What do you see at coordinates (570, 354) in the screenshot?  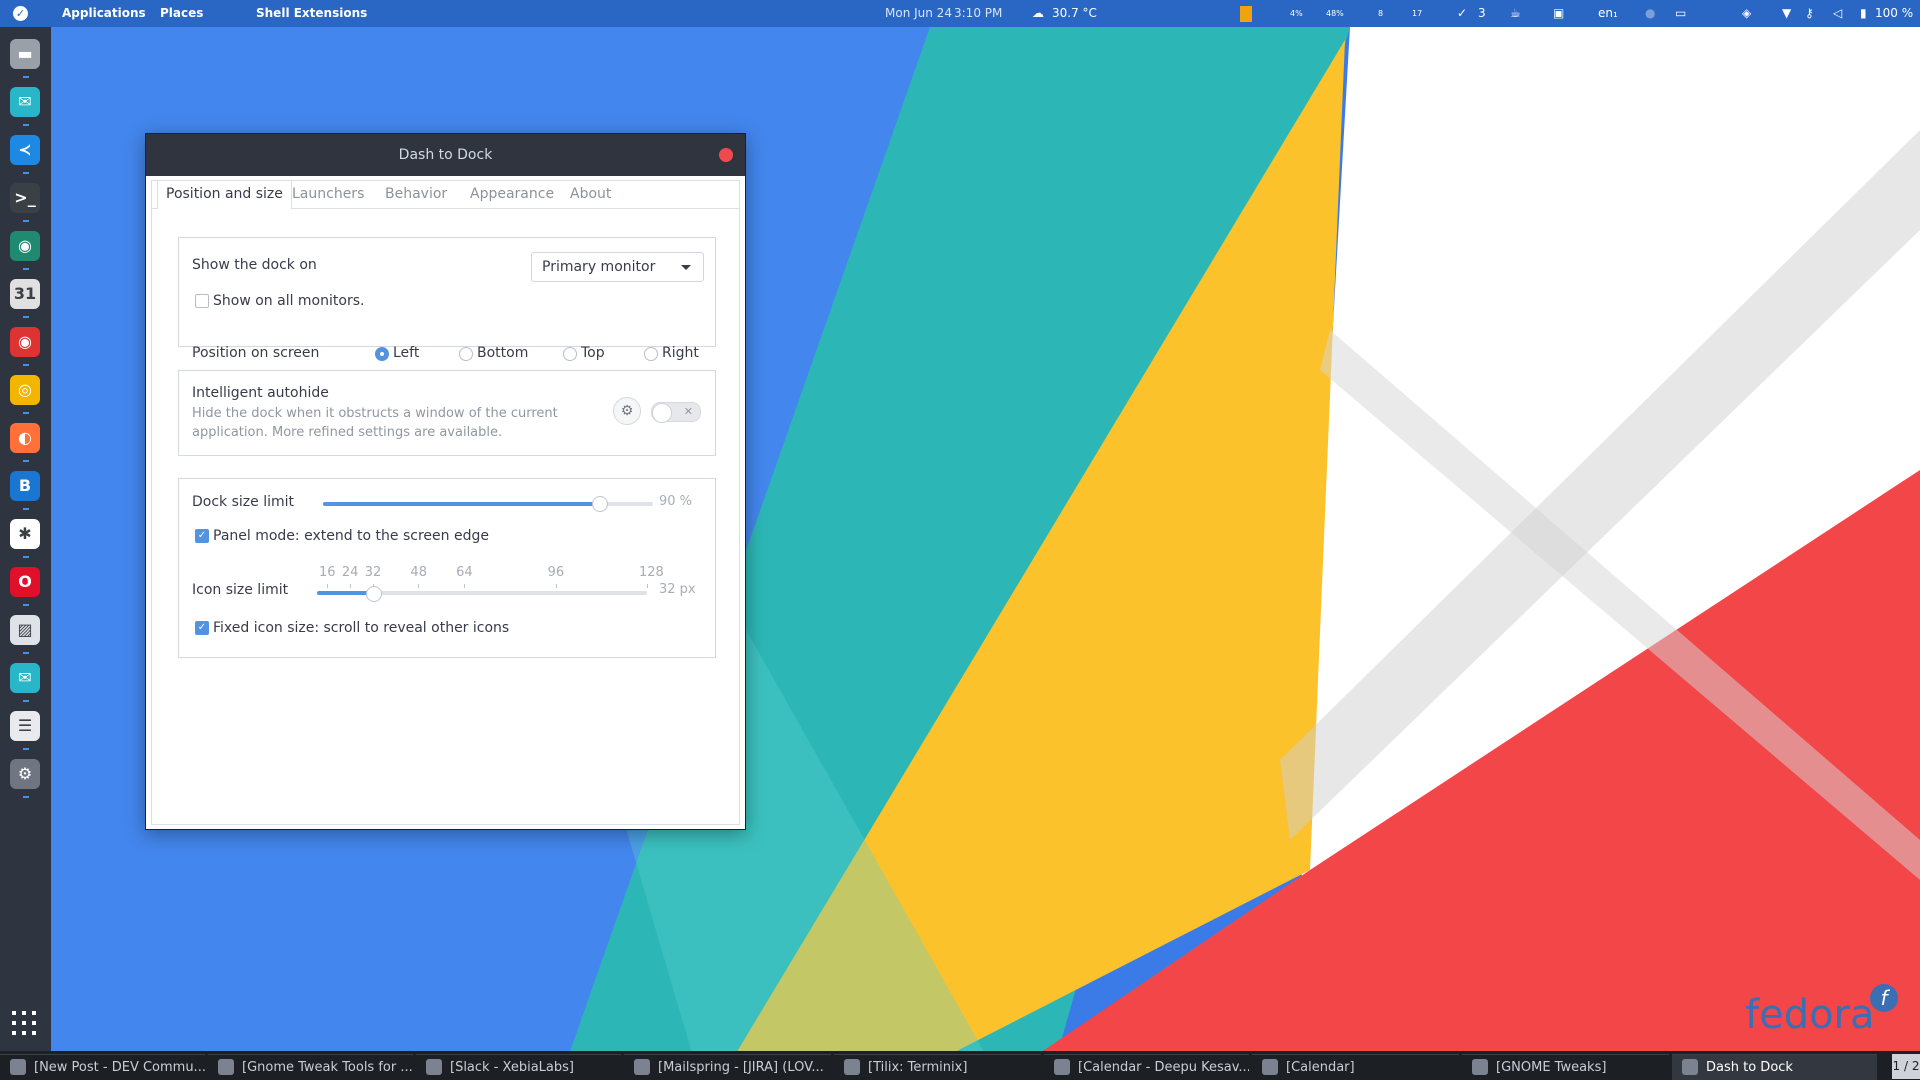 I see `radio-top` at bounding box center [570, 354].